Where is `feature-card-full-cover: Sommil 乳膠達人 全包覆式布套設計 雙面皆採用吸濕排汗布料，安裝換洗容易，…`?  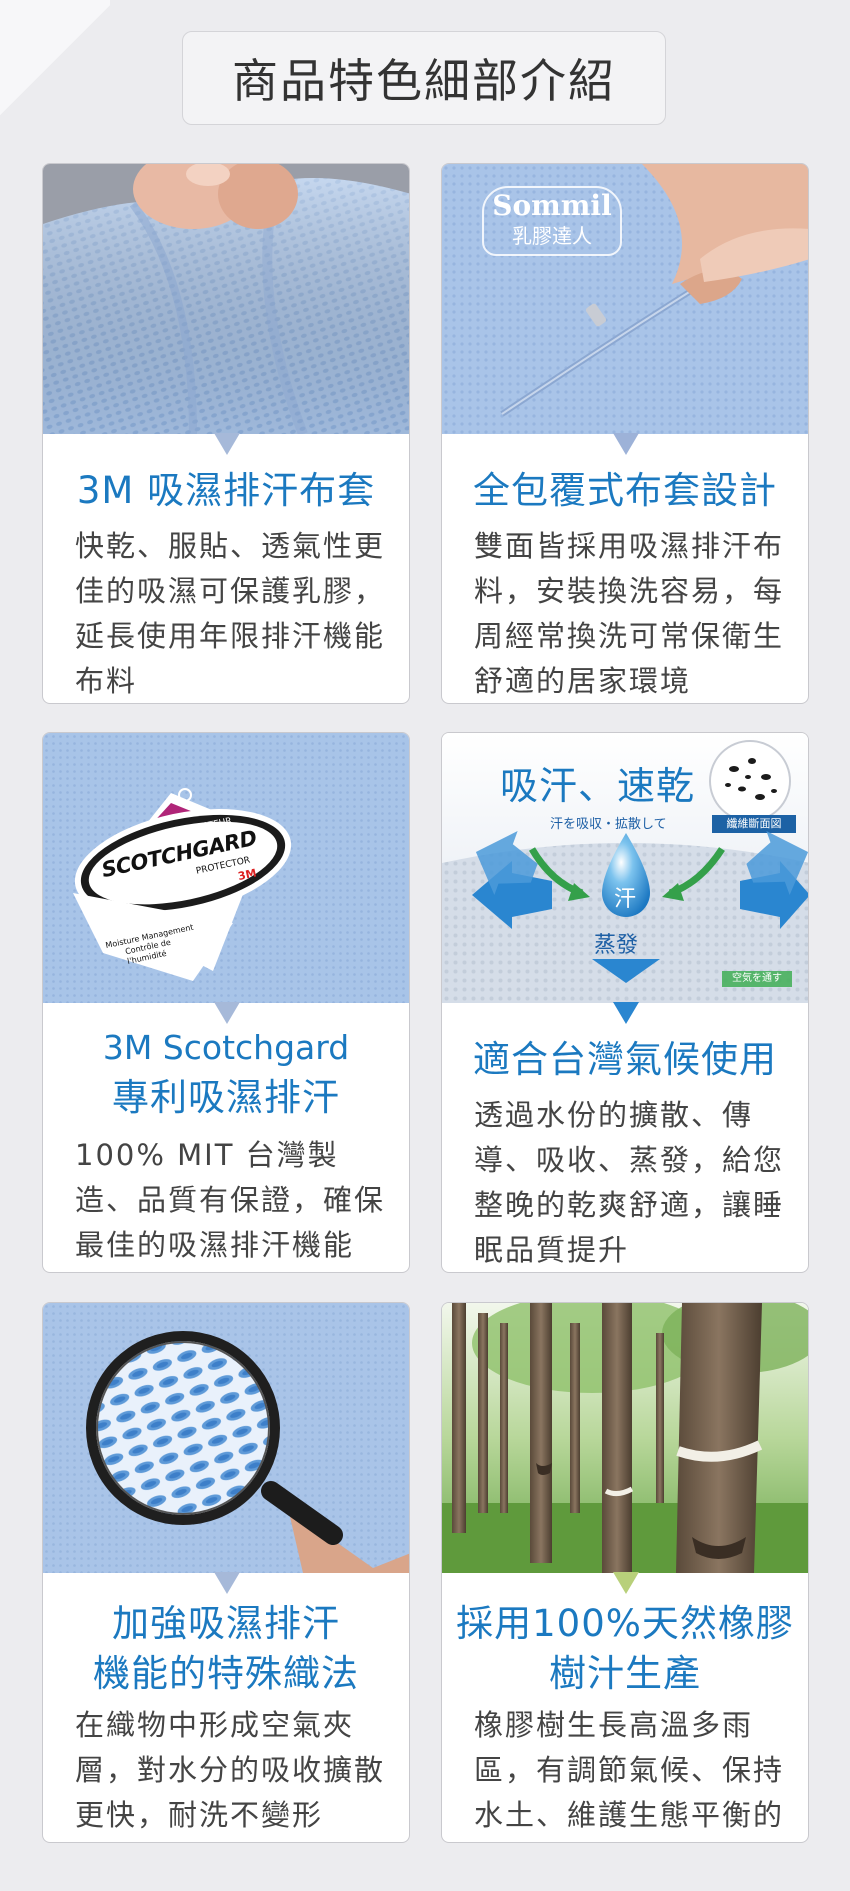
feature-card-full-cover: Sommil 乳膠達人 全包覆式布套設計 雙面皆採用吸濕排汗布料，安裝換洗容易，… is located at coordinates (625, 433).